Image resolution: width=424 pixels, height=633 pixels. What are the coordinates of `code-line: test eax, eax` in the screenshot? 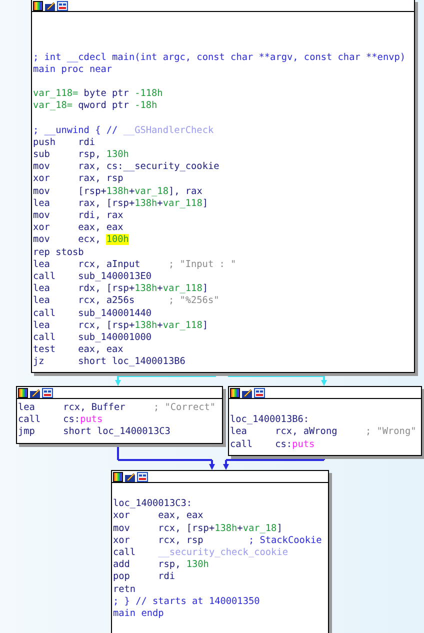 It's located at (78, 350).